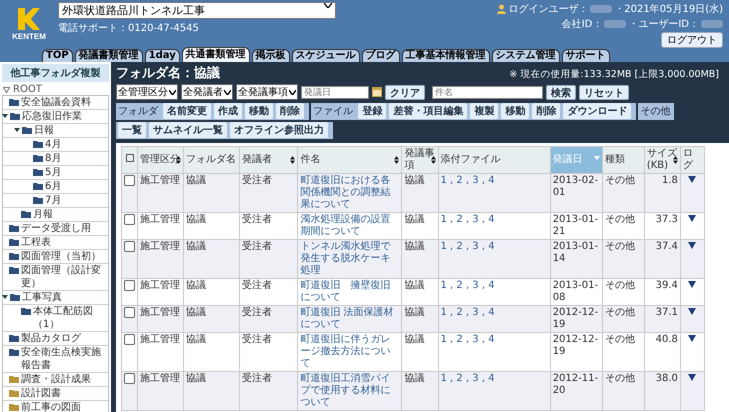 The height and width of the screenshot is (412, 729). I want to click on toolbar-button: 一覧, so click(132, 130).